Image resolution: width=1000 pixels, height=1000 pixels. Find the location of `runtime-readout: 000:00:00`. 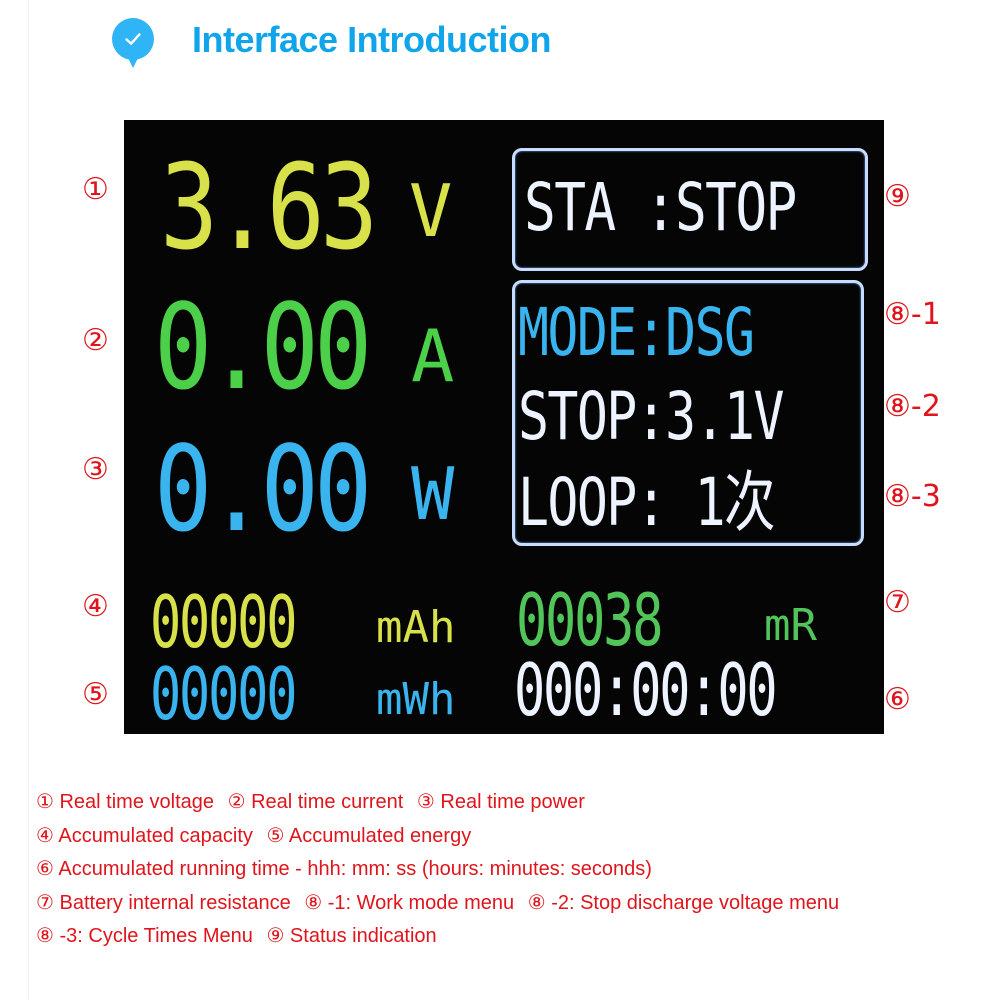

runtime-readout: 000:00:00 is located at coordinates (646, 690).